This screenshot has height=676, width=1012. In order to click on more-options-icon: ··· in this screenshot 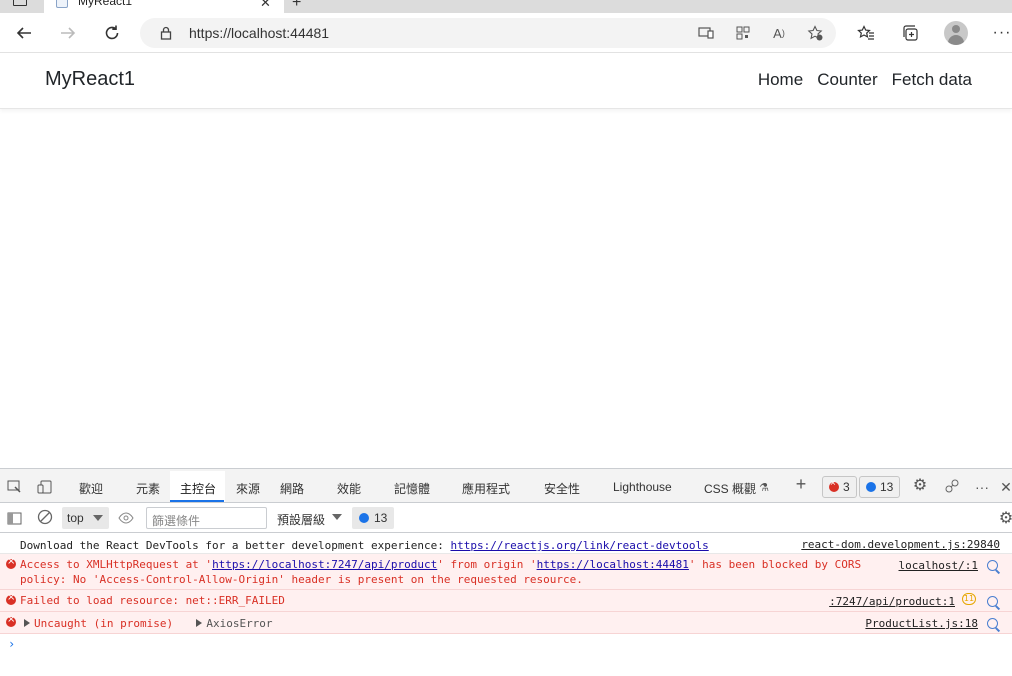, I will do `click(982, 487)`.